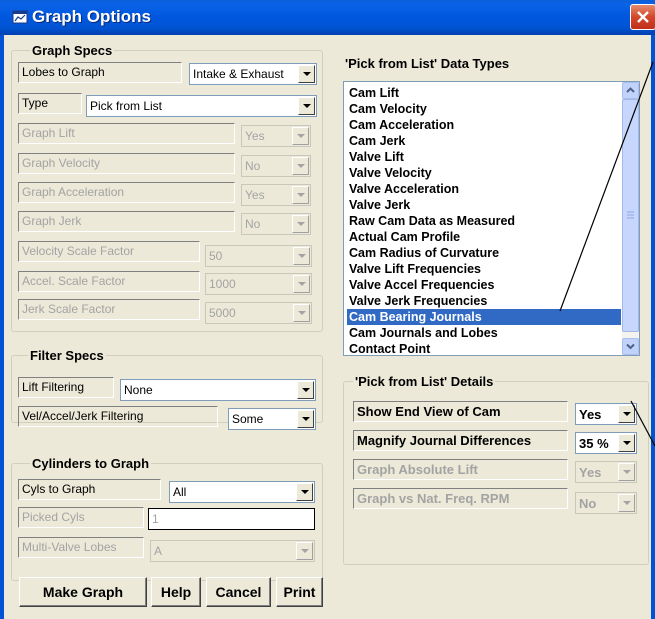 The image size is (655, 619). What do you see at coordinates (642, 423) in the screenshot?
I see `callout-line-details` at bounding box center [642, 423].